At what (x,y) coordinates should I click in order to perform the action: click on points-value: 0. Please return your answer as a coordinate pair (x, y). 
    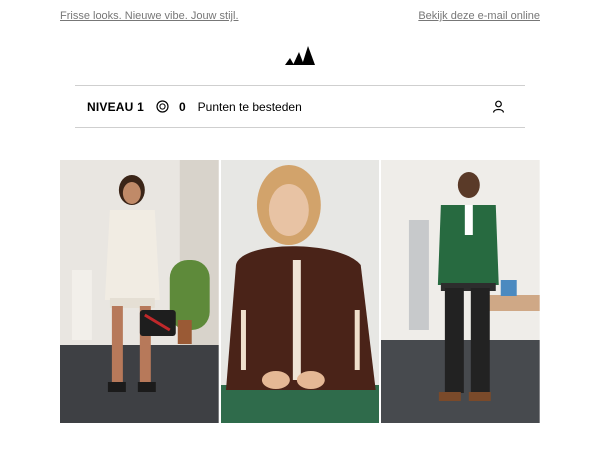
    Looking at the image, I should click on (182, 106).